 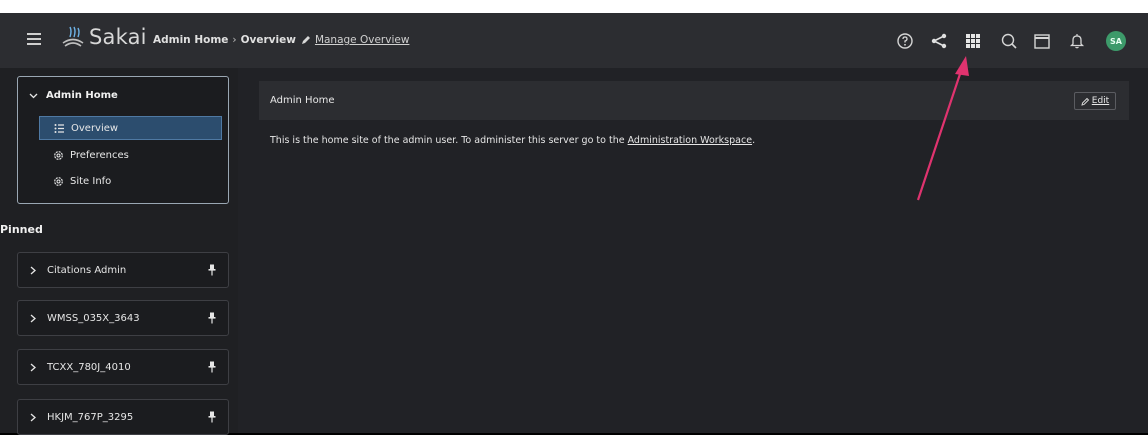 I want to click on pinned-site-tcxx: TCXX_780J_4010, so click(x=123, y=367).